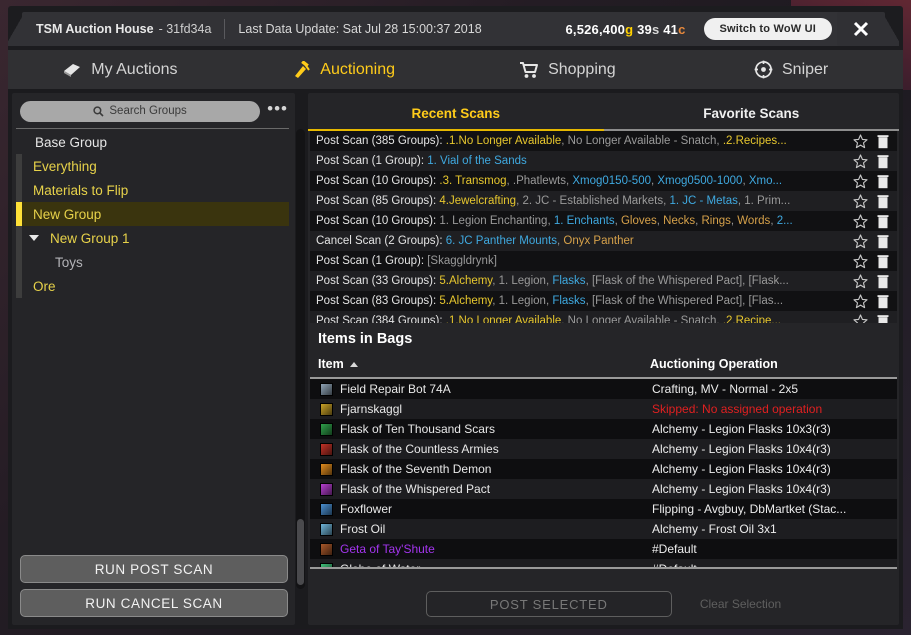 The width and height of the screenshot is (911, 635). I want to click on scan-row-prefix: Post Scan (83 Groups):, so click(378, 301).